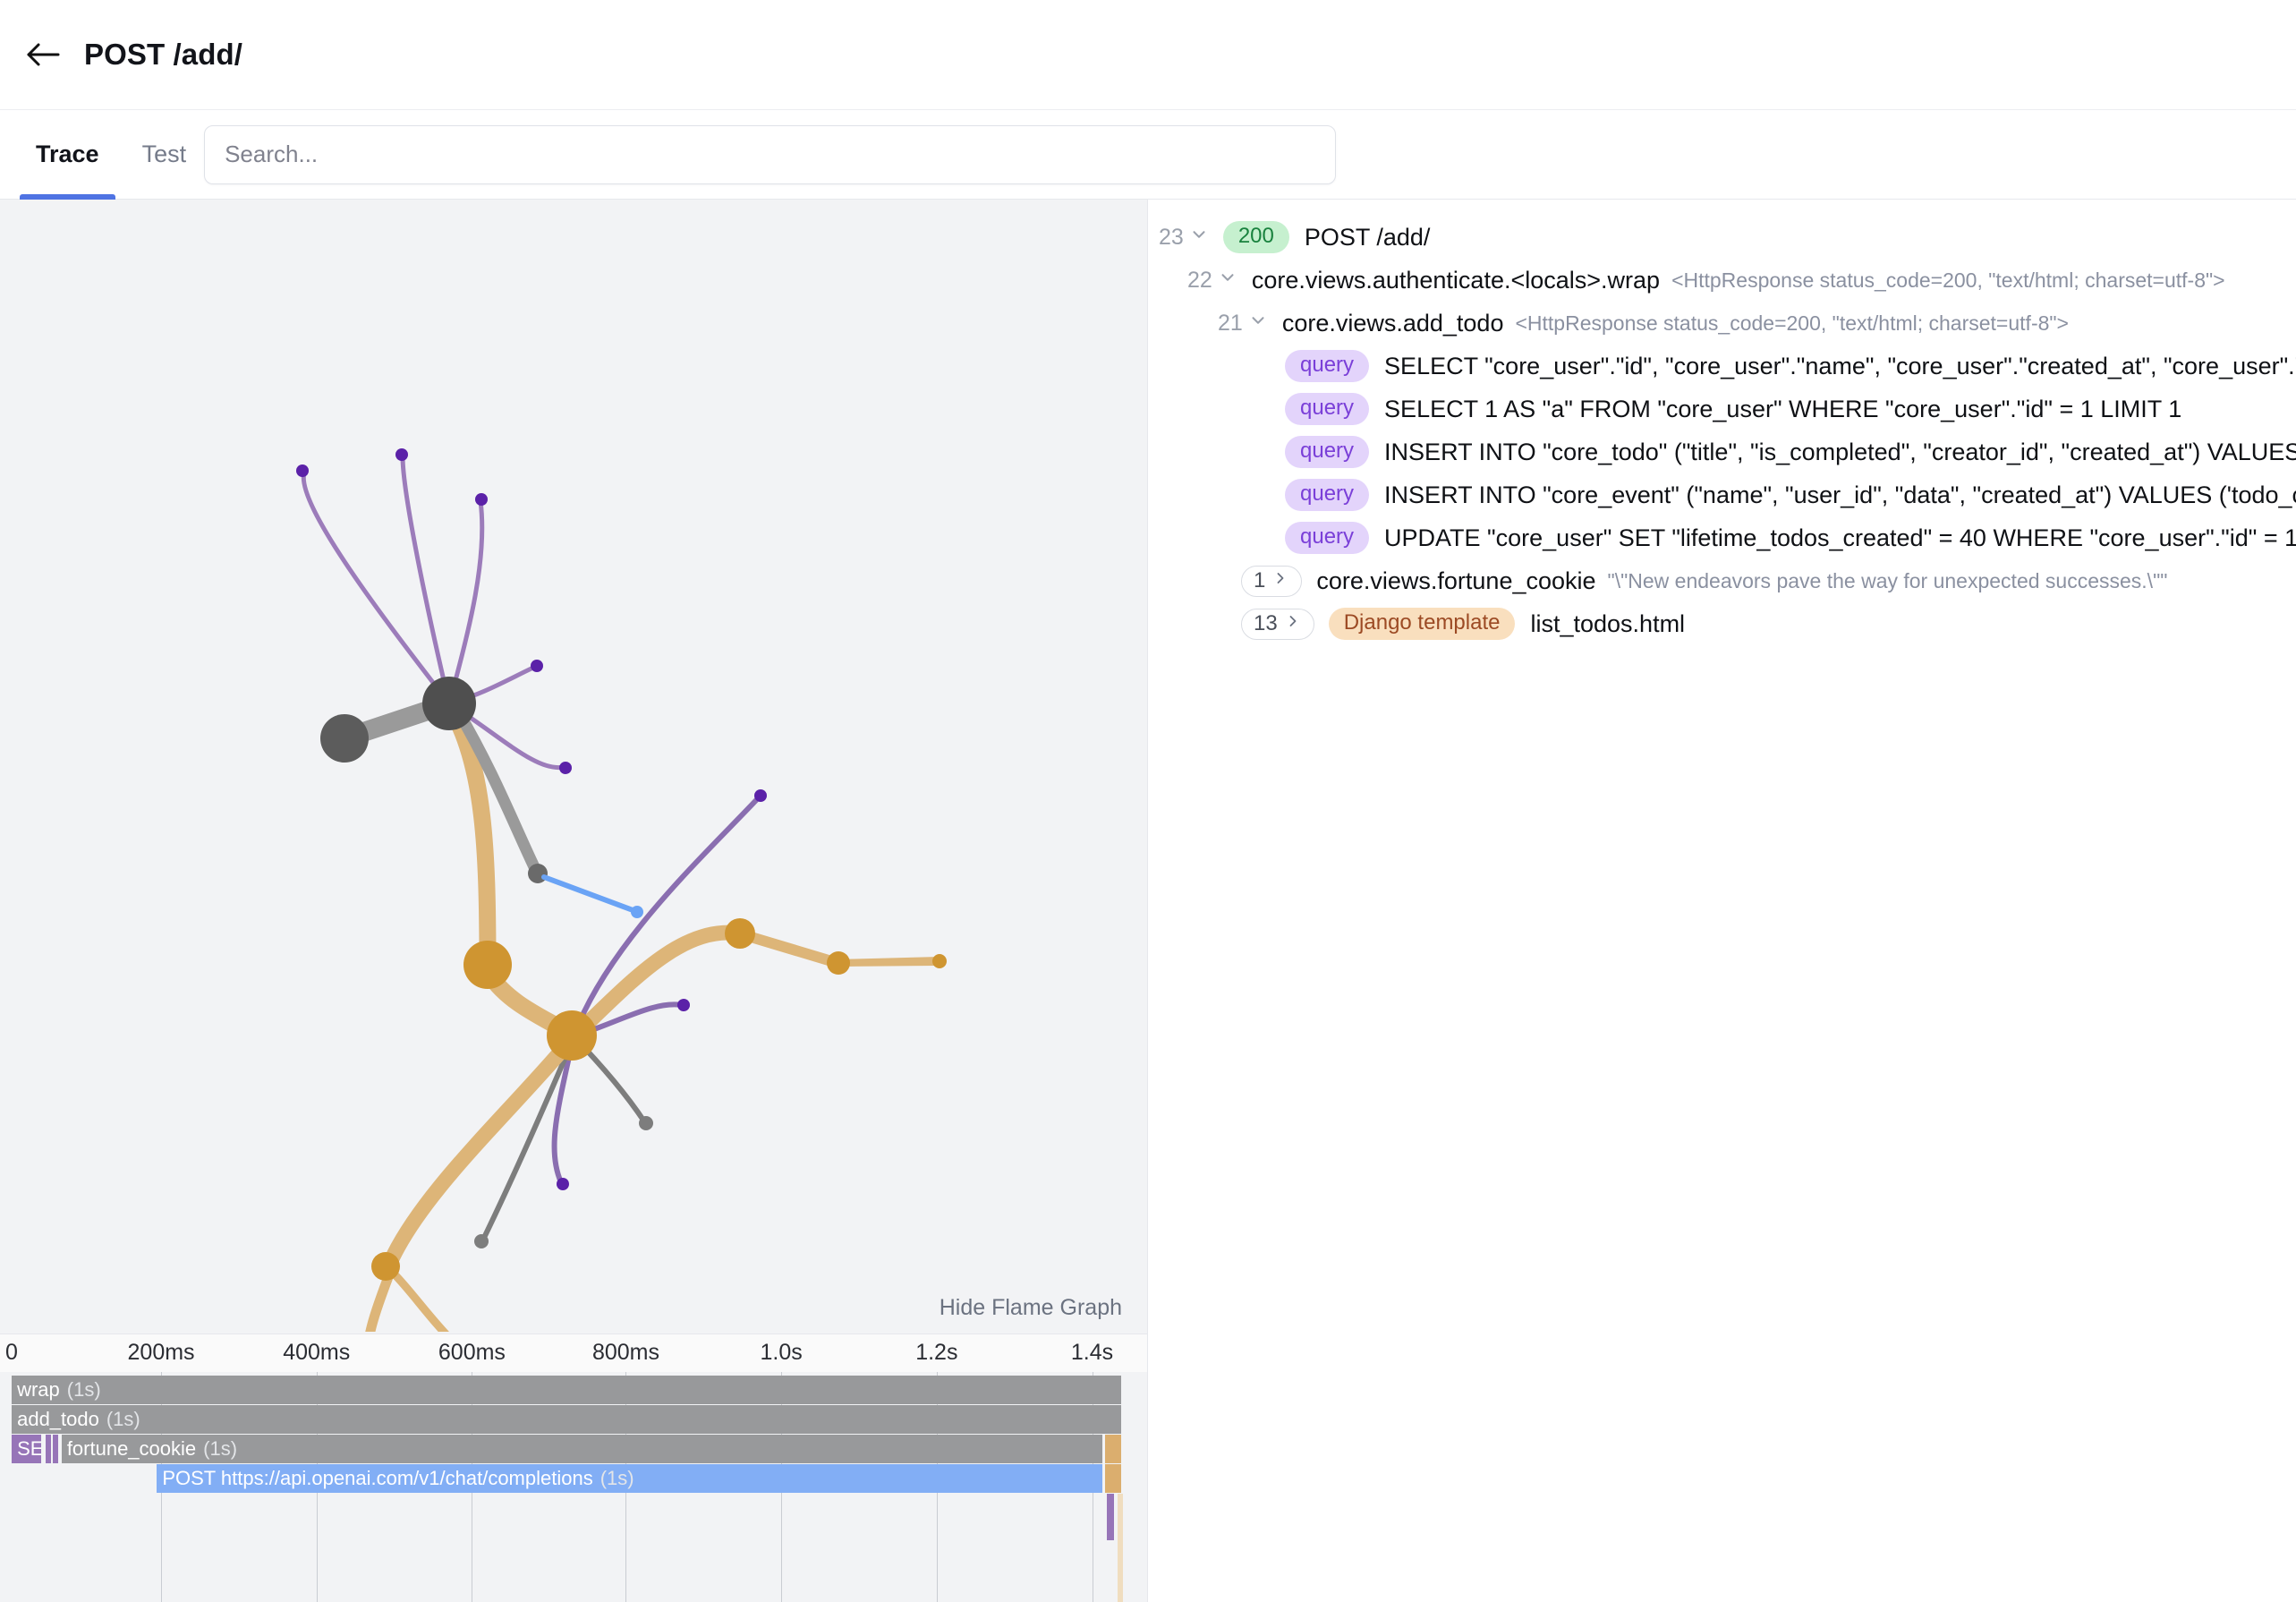  Describe the element at coordinates (573, 1353) in the screenshot. I see `flame-graph-axis: 0 200ms 400ms 600ms 800ms 1.0s 1.2s 1.4s` at that location.